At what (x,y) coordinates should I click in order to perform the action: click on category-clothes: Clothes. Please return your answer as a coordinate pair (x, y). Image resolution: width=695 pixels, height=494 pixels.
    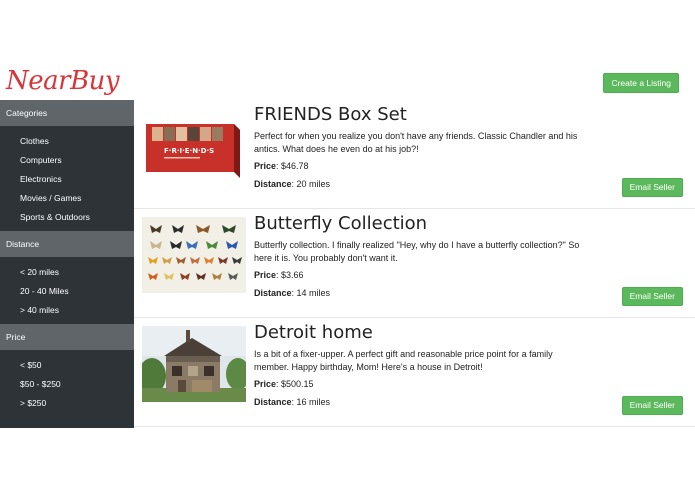
    Looking at the image, I should click on (67, 141).